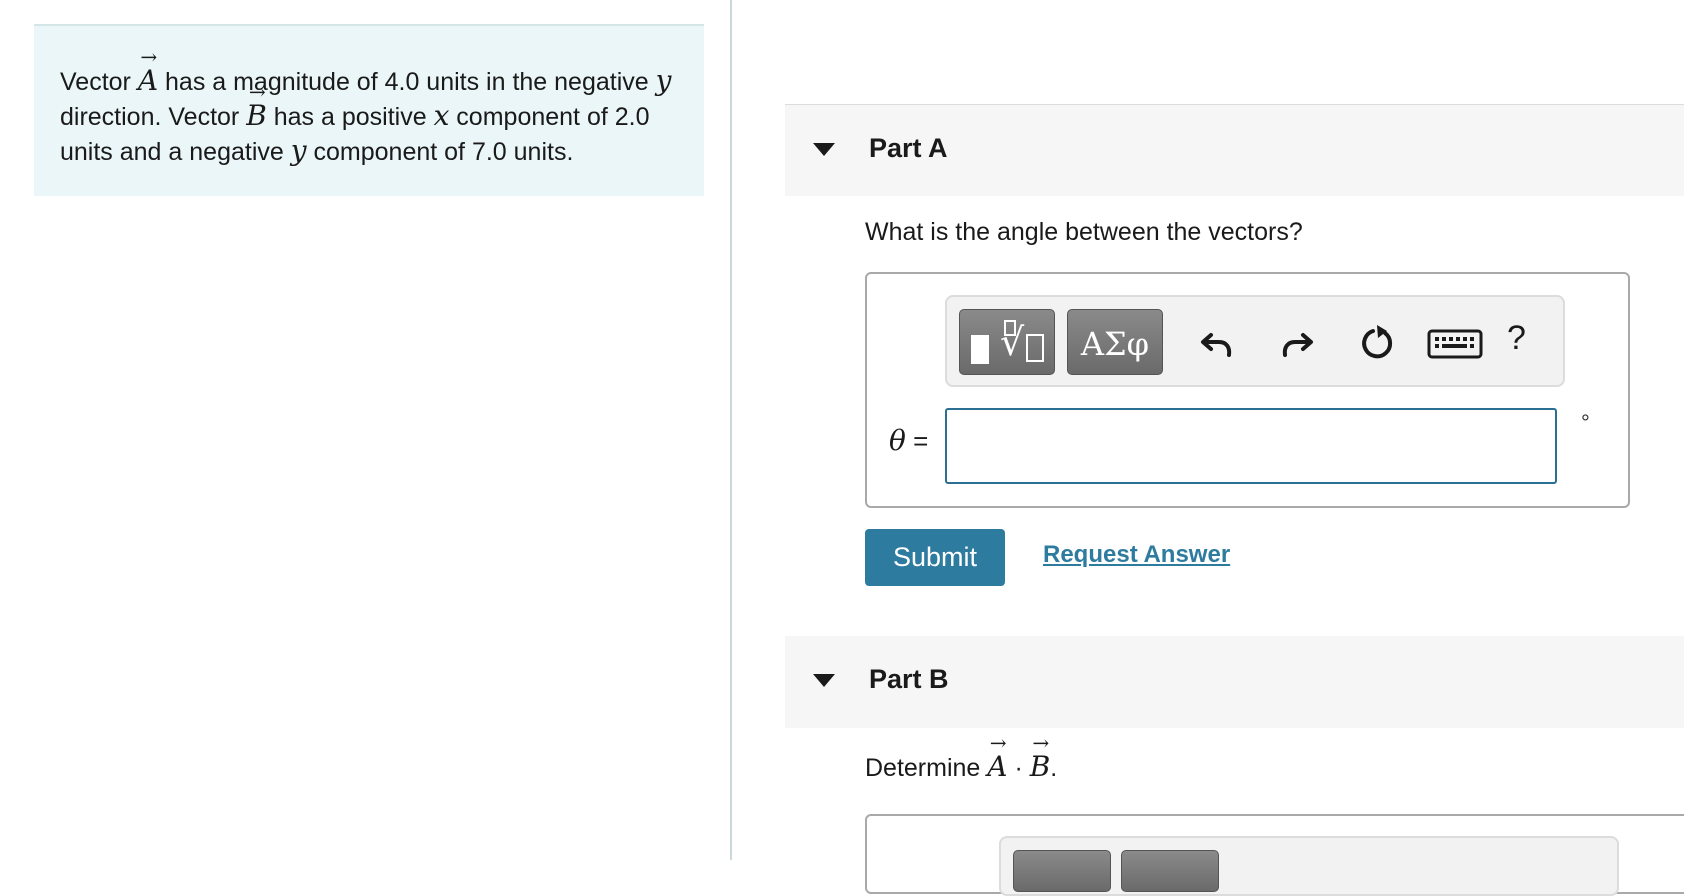 The height and width of the screenshot is (896, 1684). What do you see at coordinates (440, 152) in the screenshot?
I see `problem-text-6: component of 7.0 units.` at bounding box center [440, 152].